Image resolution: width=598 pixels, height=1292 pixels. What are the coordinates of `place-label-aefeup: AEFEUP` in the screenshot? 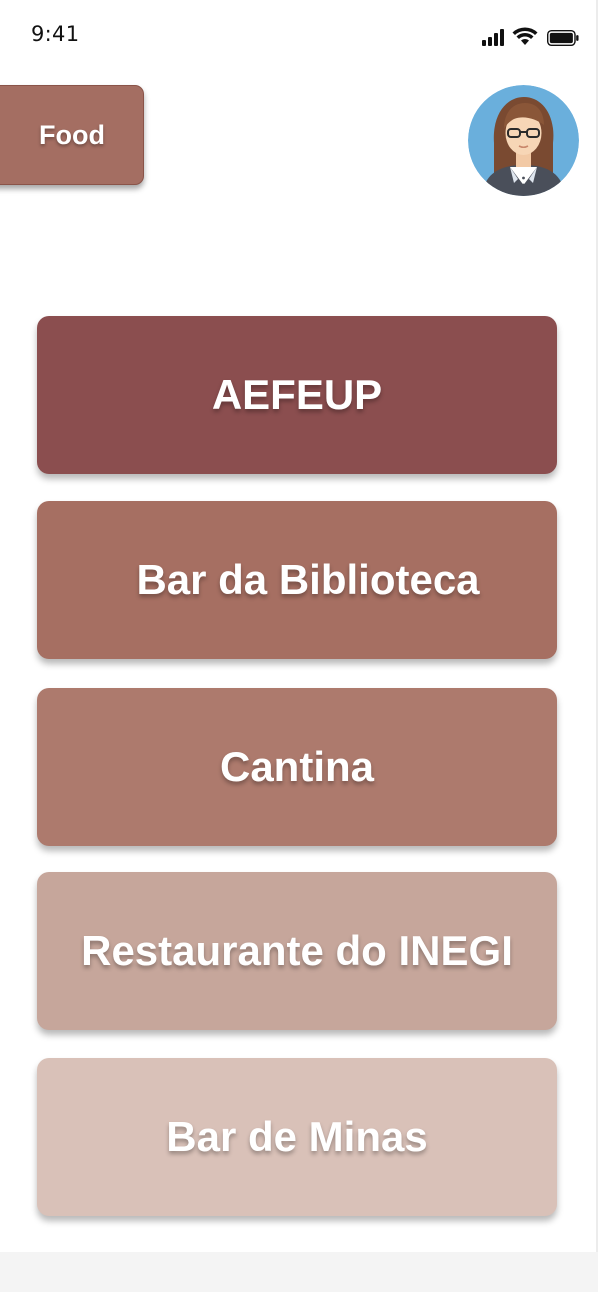 It's located at (297, 394).